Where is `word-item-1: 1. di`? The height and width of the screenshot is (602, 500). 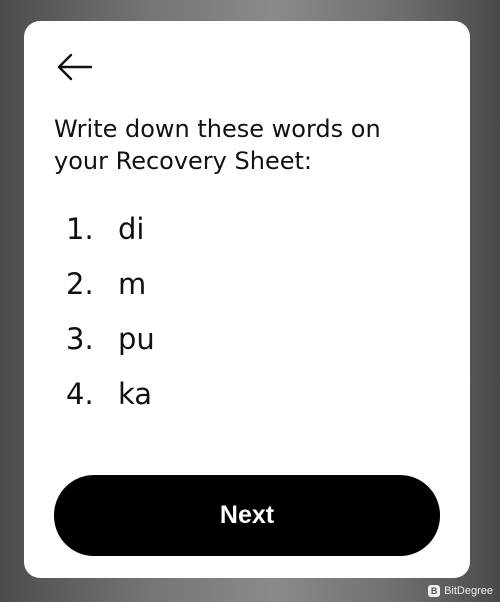
word-item-1: 1. di is located at coordinates (166, 228).